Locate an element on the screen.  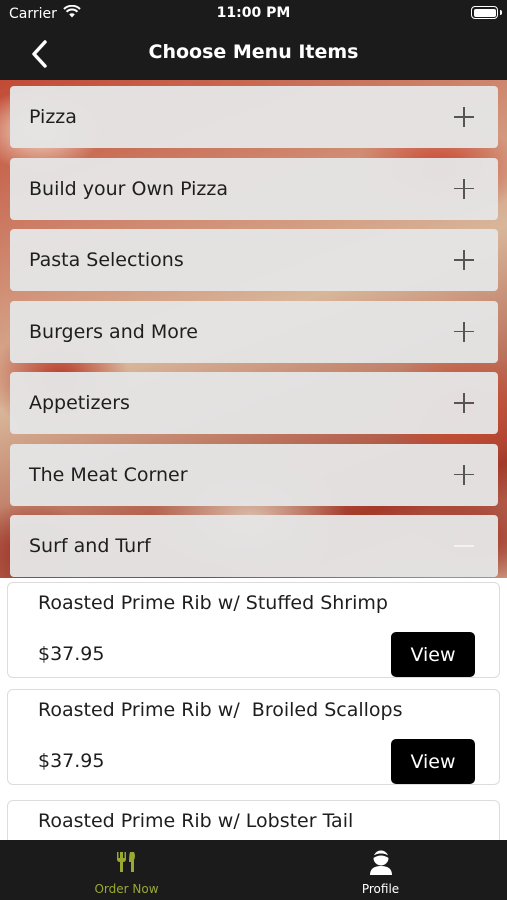
category-row-surf-and-turf: Surf and Turf is located at coordinates (254, 546).